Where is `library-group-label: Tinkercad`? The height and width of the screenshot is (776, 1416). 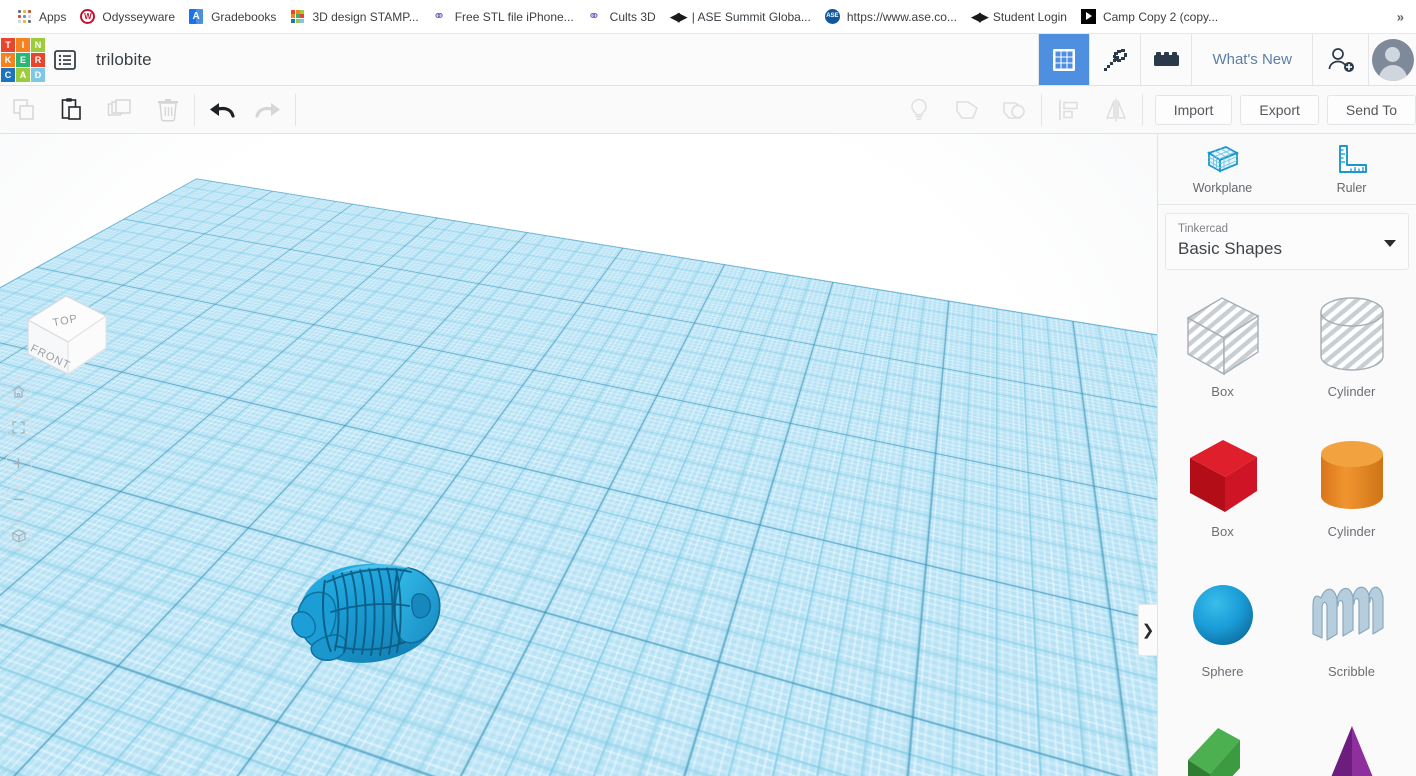 library-group-label: Tinkercad is located at coordinates (1203, 229).